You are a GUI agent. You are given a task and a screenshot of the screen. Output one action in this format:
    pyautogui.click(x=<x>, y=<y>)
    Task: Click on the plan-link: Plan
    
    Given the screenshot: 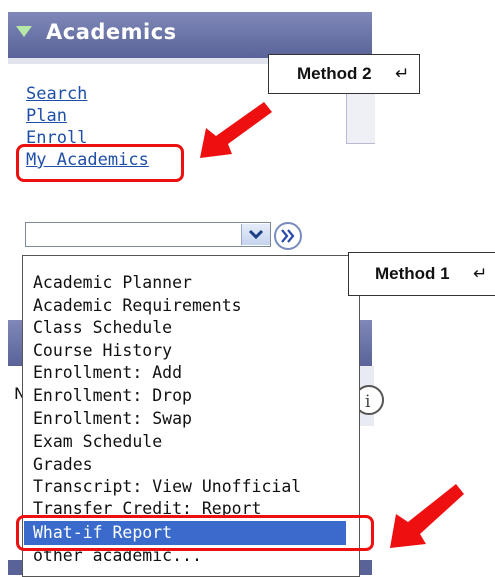 What is the action you would take?
    pyautogui.click(x=46, y=116)
    